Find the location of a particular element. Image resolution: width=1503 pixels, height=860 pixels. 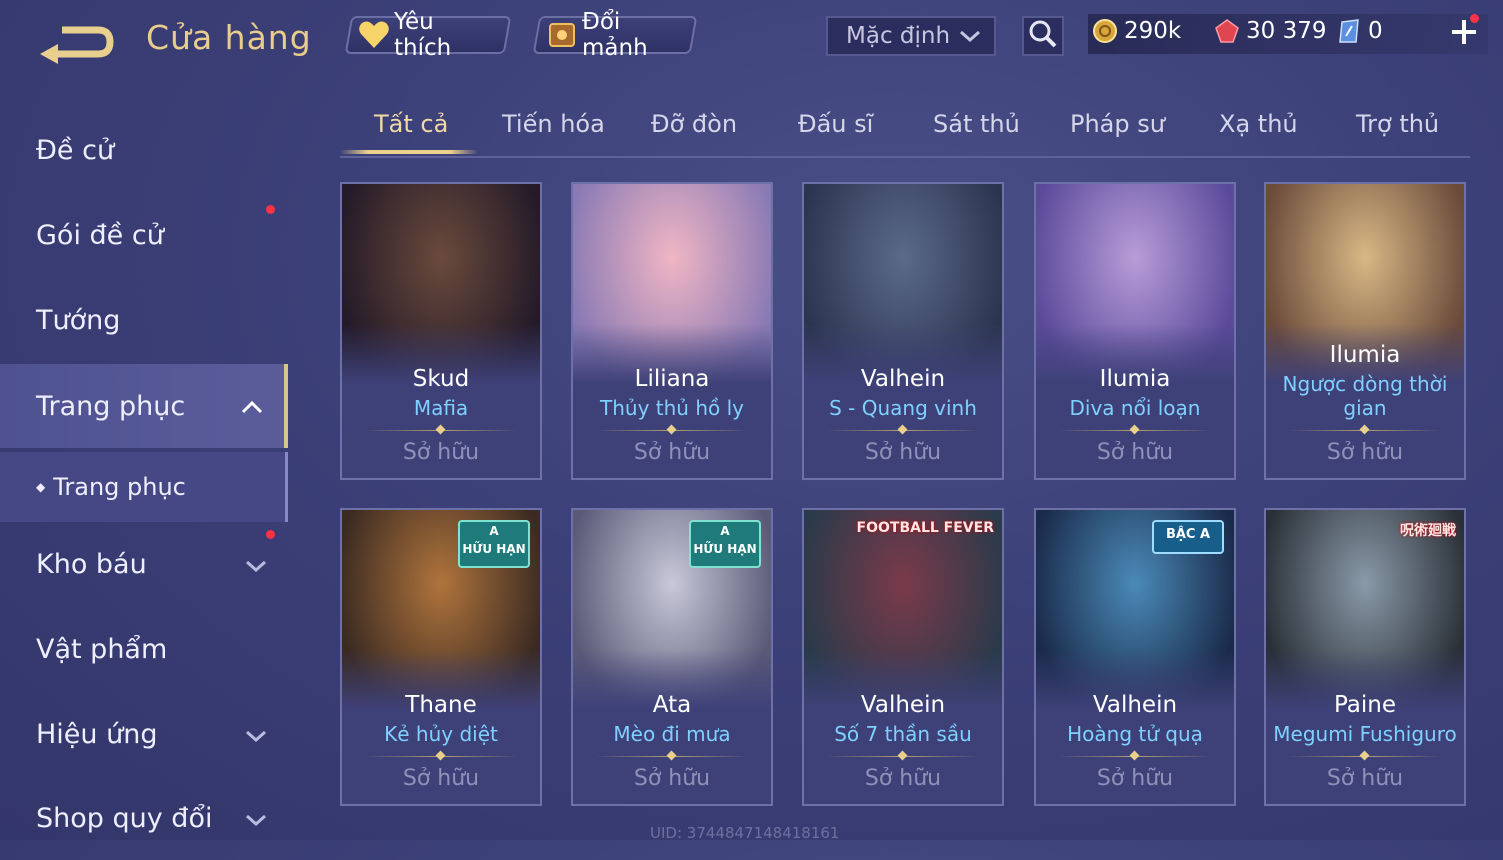

rank-badge: BẬC A is located at coordinates (1188, 537).